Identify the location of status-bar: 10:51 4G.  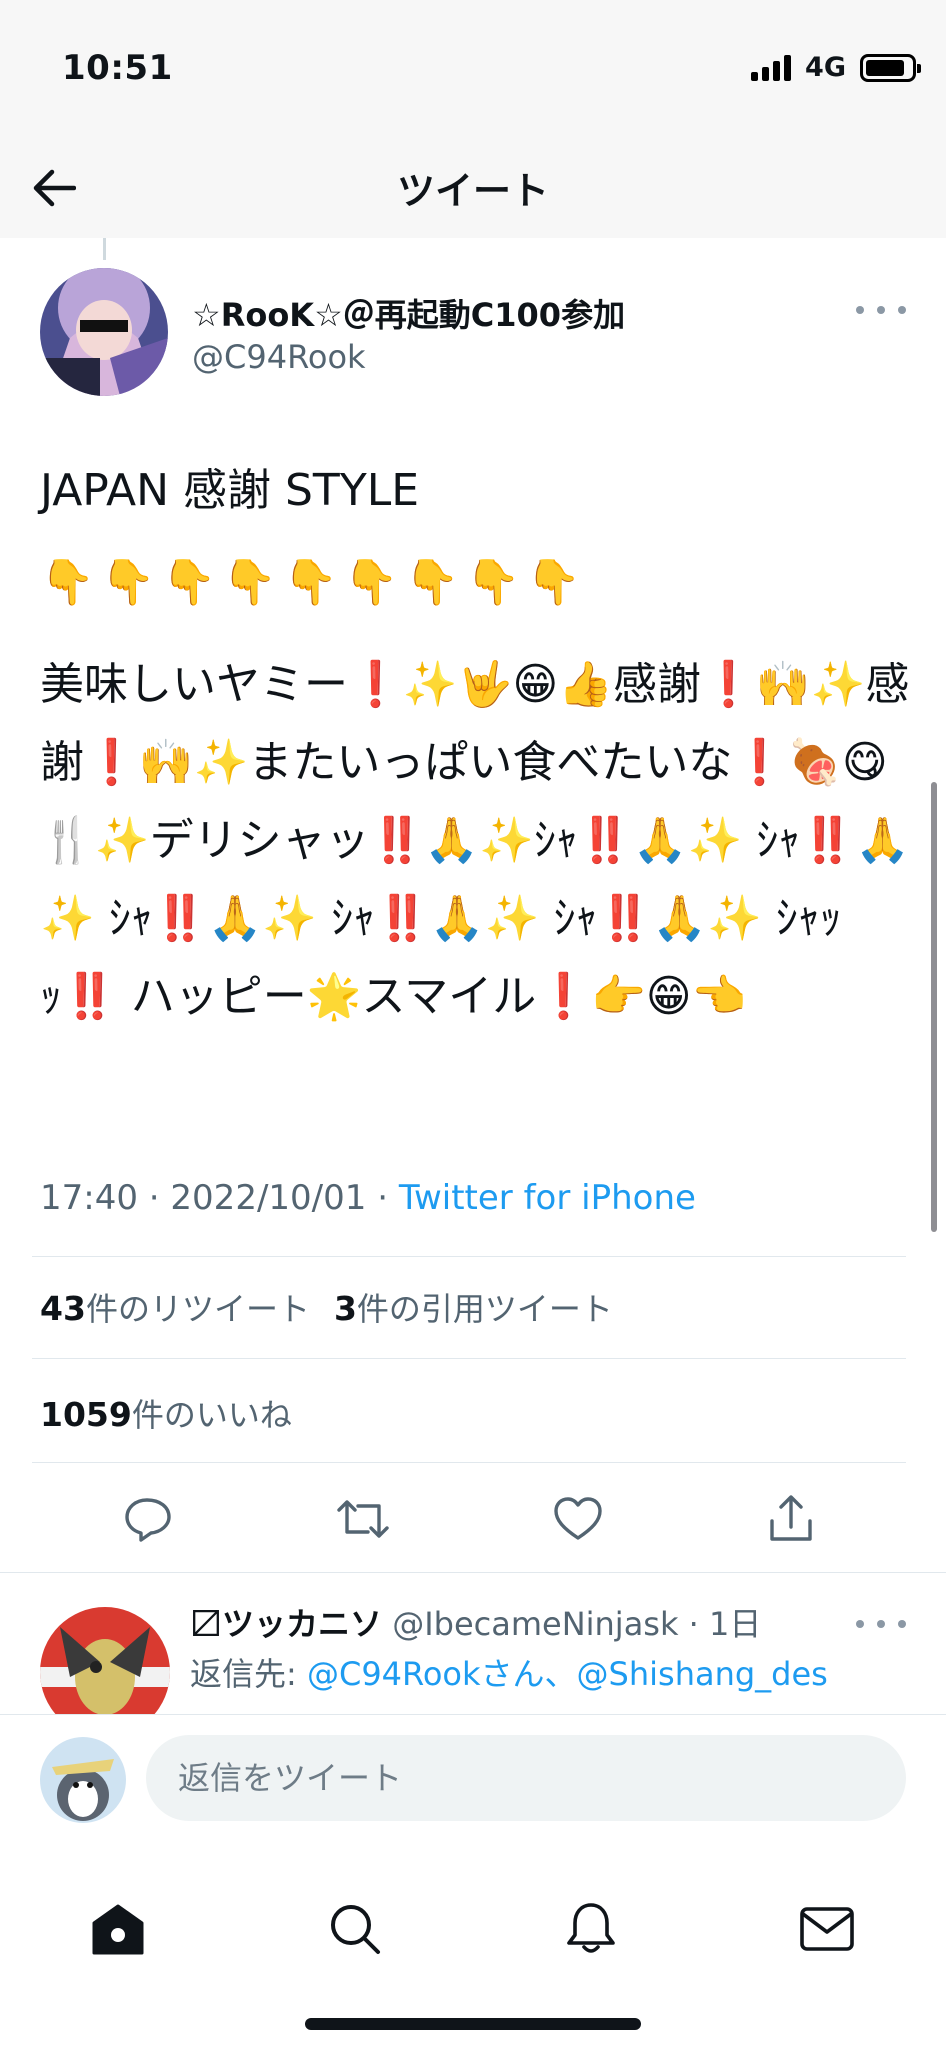
(473, 70).